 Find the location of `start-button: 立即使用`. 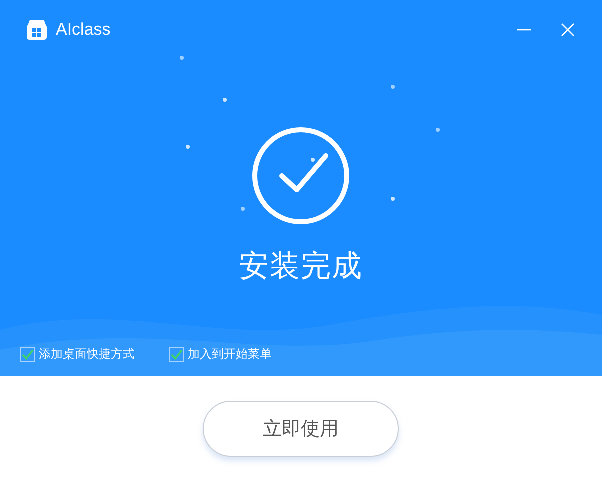

start-button: 立即使用 is located at coordinates (301, 428).